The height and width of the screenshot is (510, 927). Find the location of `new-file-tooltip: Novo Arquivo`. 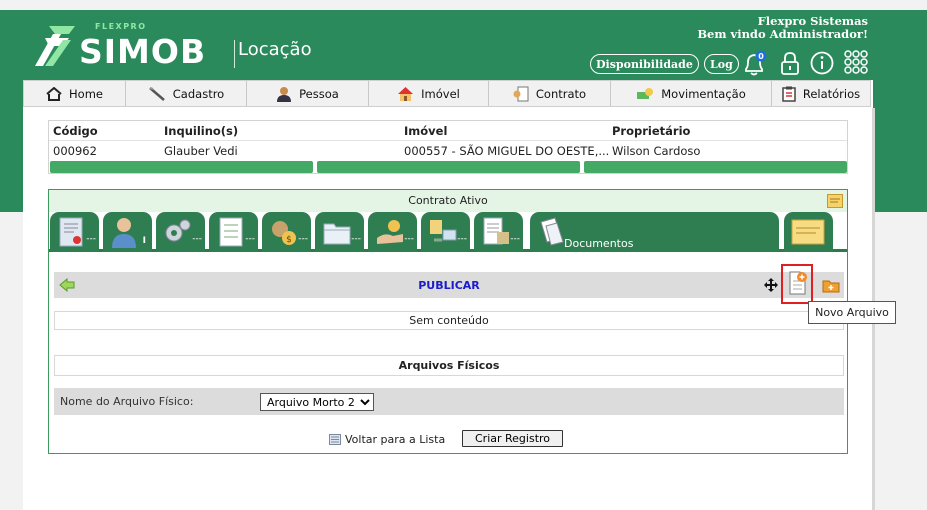

new-file-tooltip: Novo Arquivo is located at coordinates (852, 312).